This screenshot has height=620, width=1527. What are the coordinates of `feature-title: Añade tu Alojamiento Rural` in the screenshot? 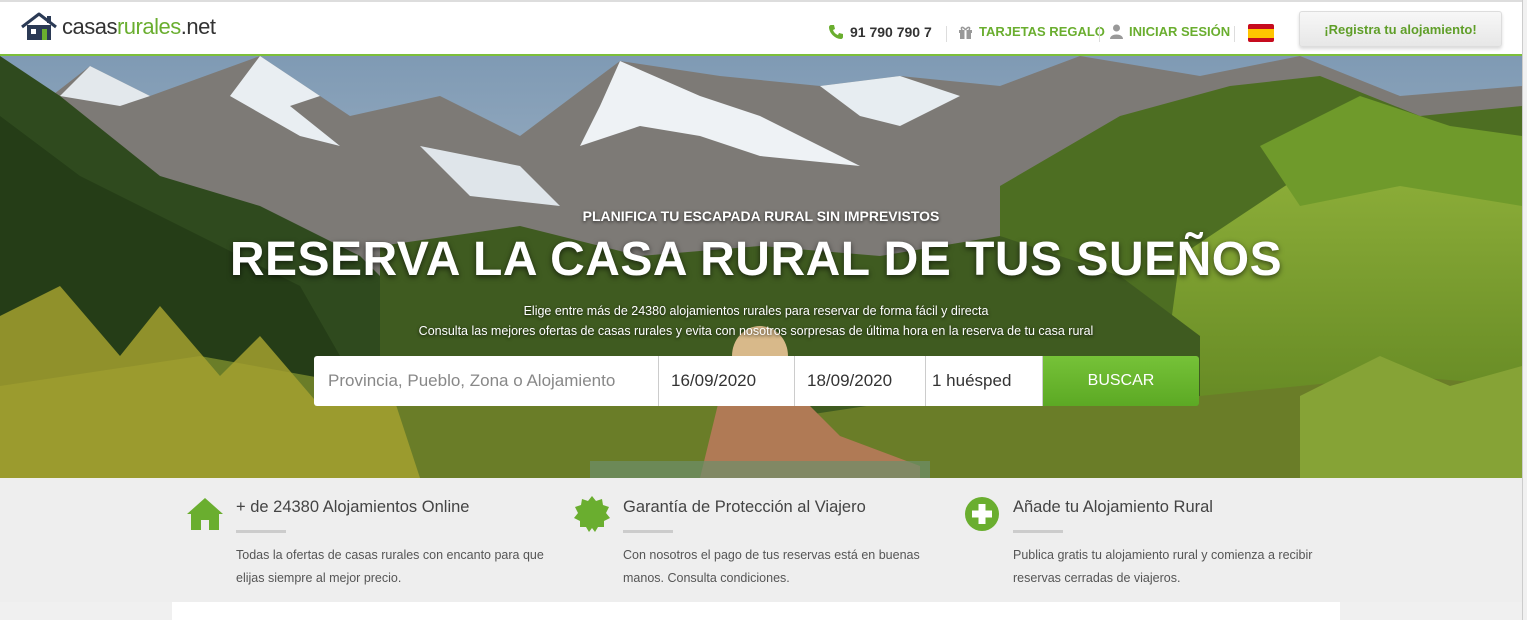 It's located at (1113, 507).